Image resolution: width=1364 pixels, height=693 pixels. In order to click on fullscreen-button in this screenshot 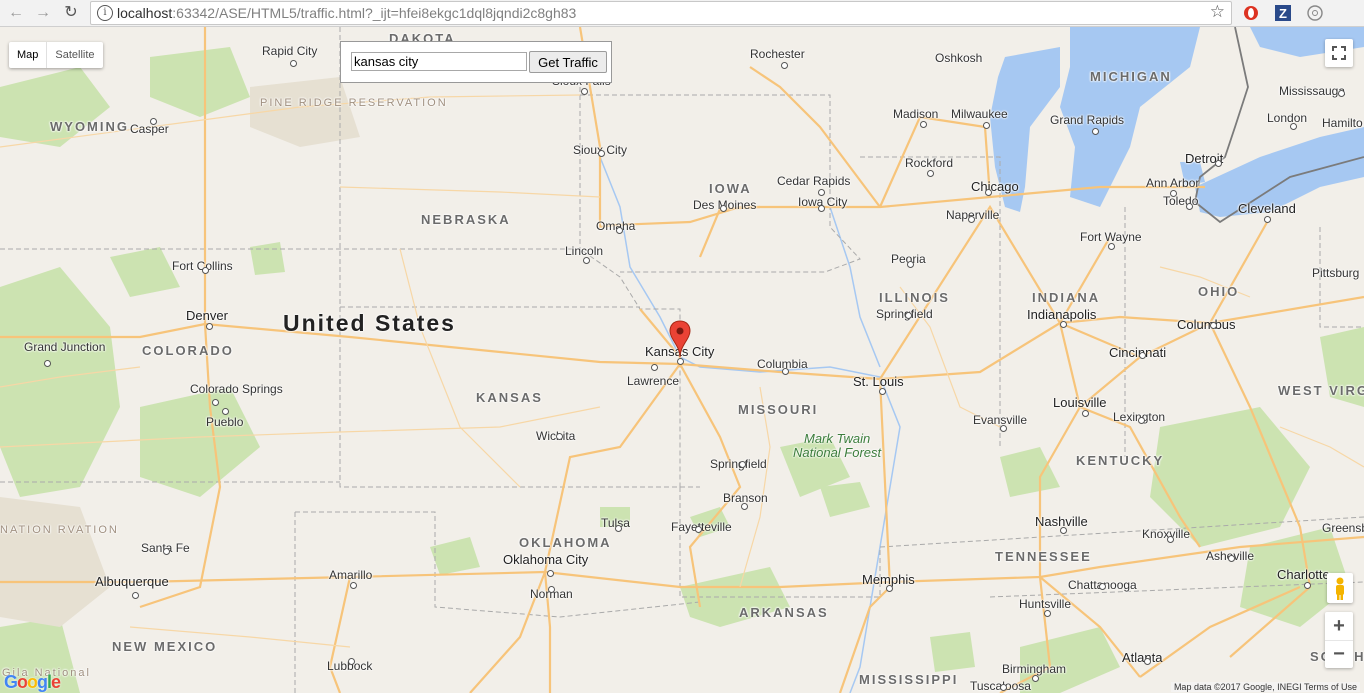, I will do `click(1339, 53)`.